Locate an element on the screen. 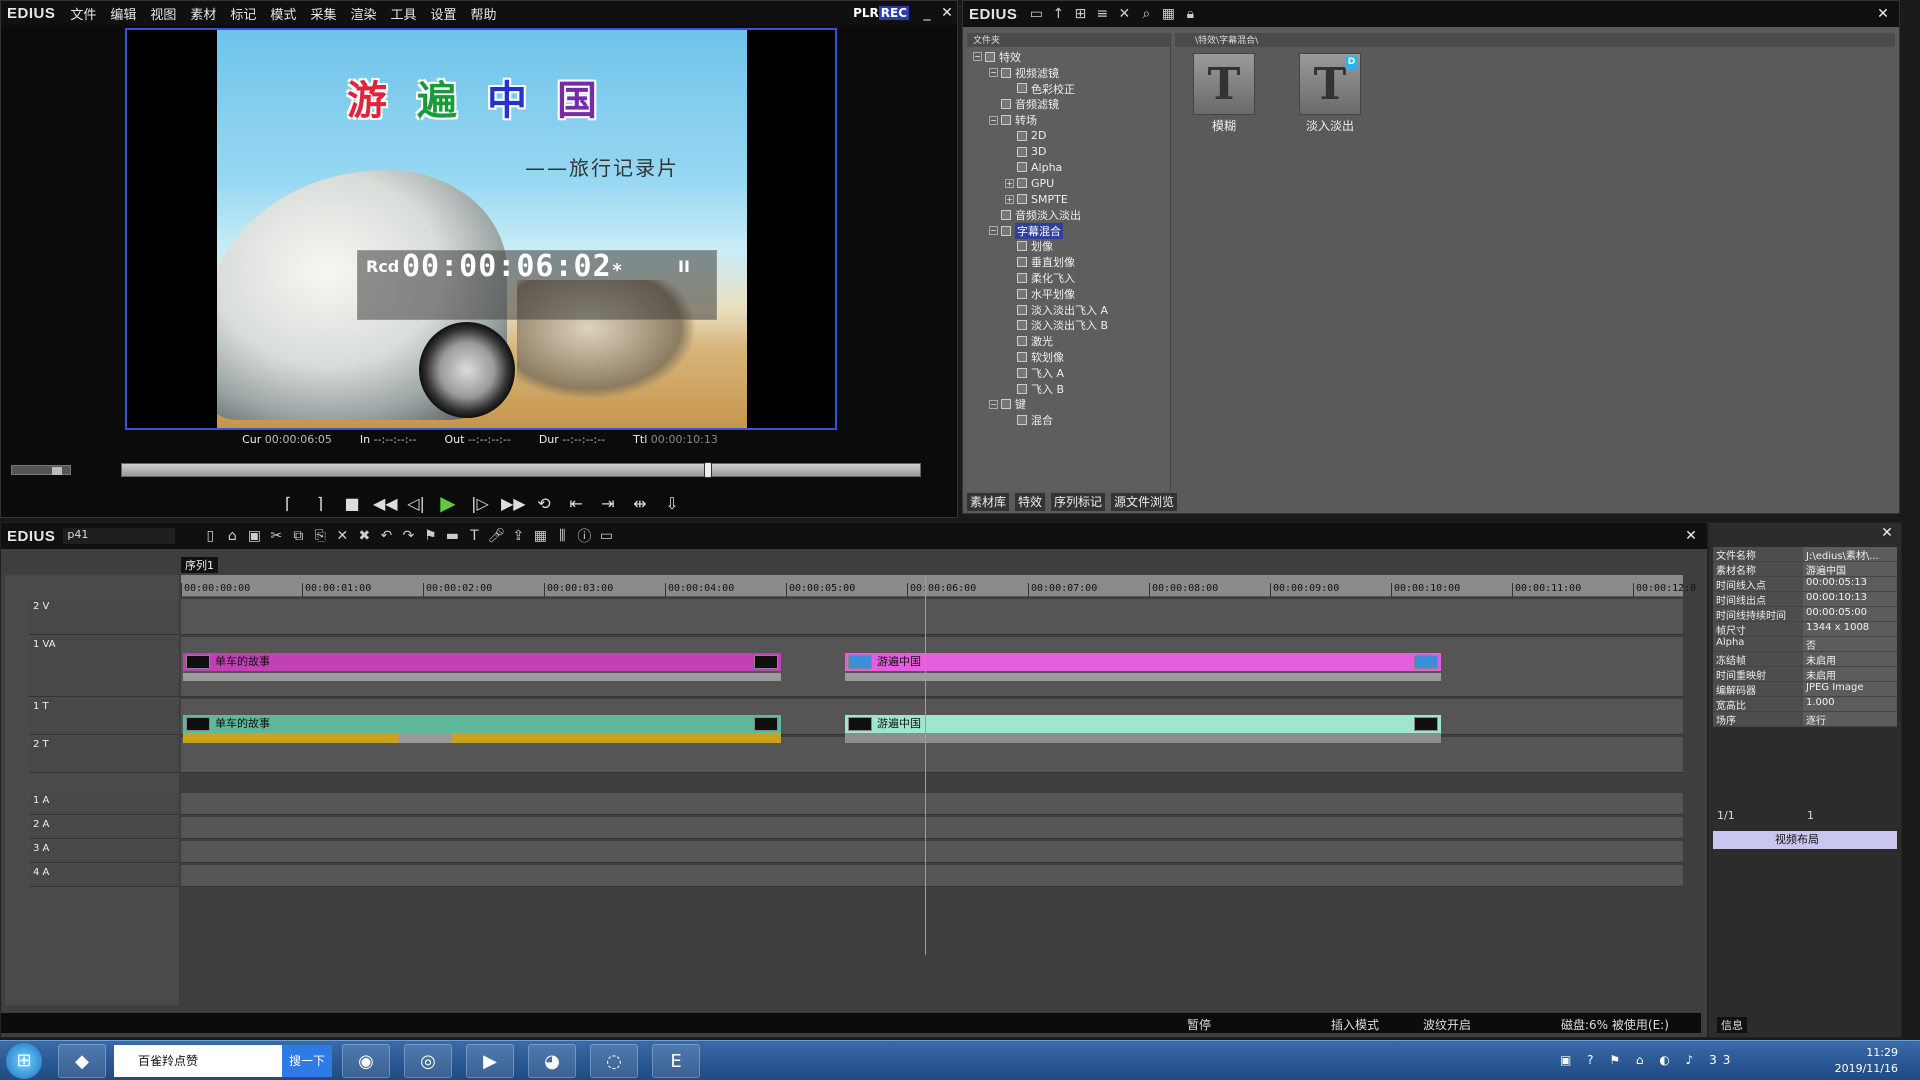 The height and width of the screenshot is (1080, 1920). render-icon: ▬ is located at coordinates (452, 536).